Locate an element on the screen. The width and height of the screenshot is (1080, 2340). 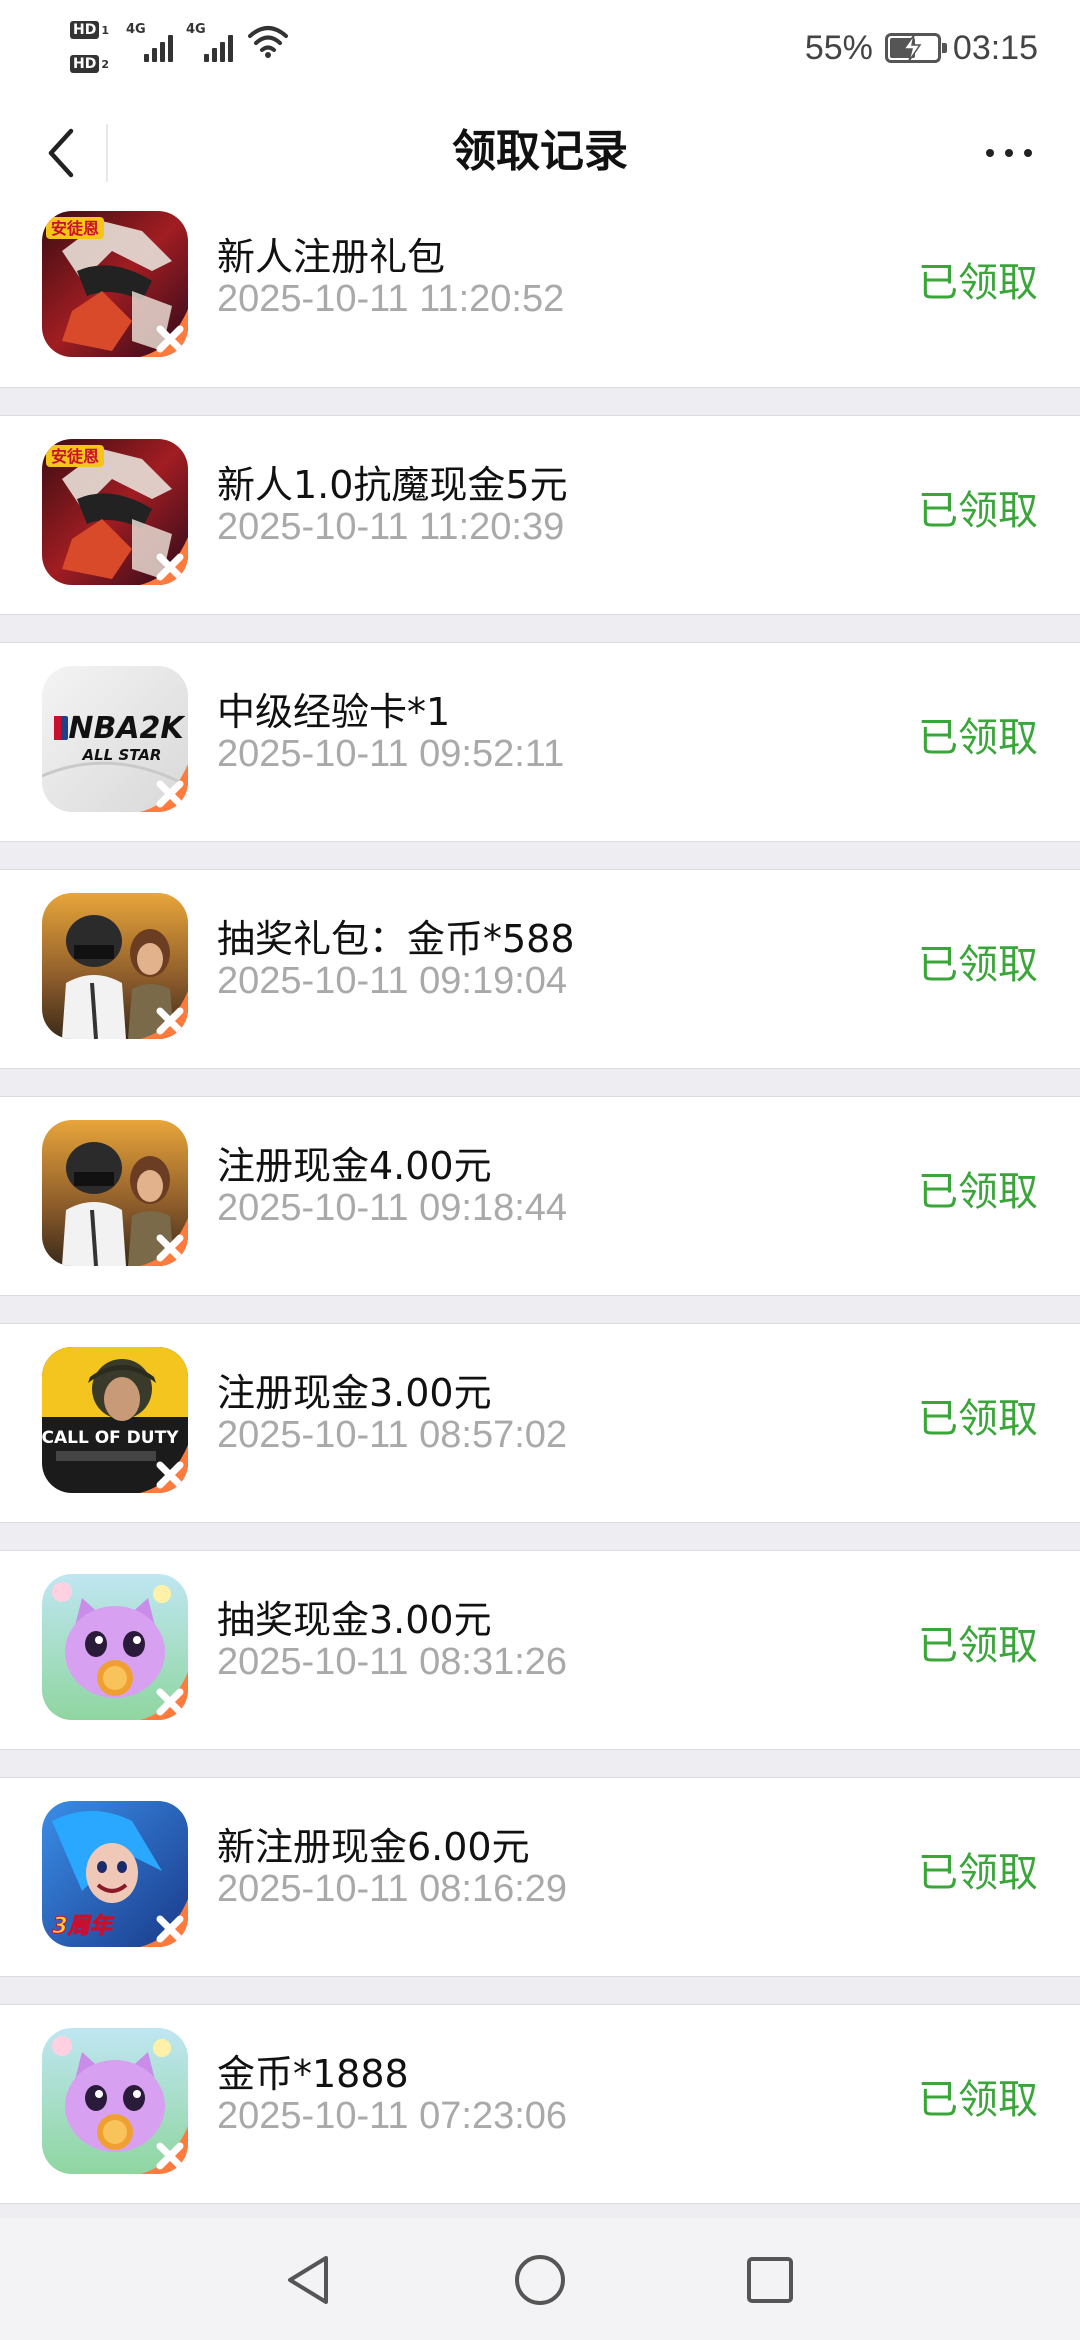
svg-text: 3周年 is located at coordinates (83, 1926).